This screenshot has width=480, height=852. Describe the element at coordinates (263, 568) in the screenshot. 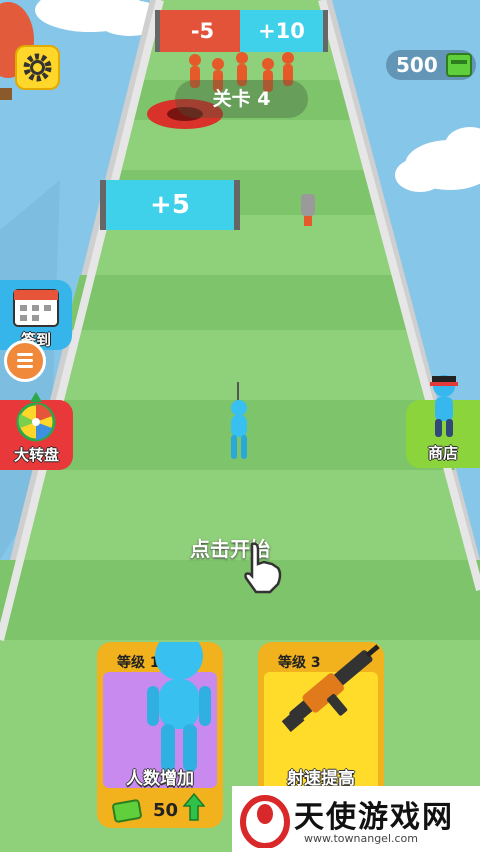

I see `hand-pointer-icon` at that location.